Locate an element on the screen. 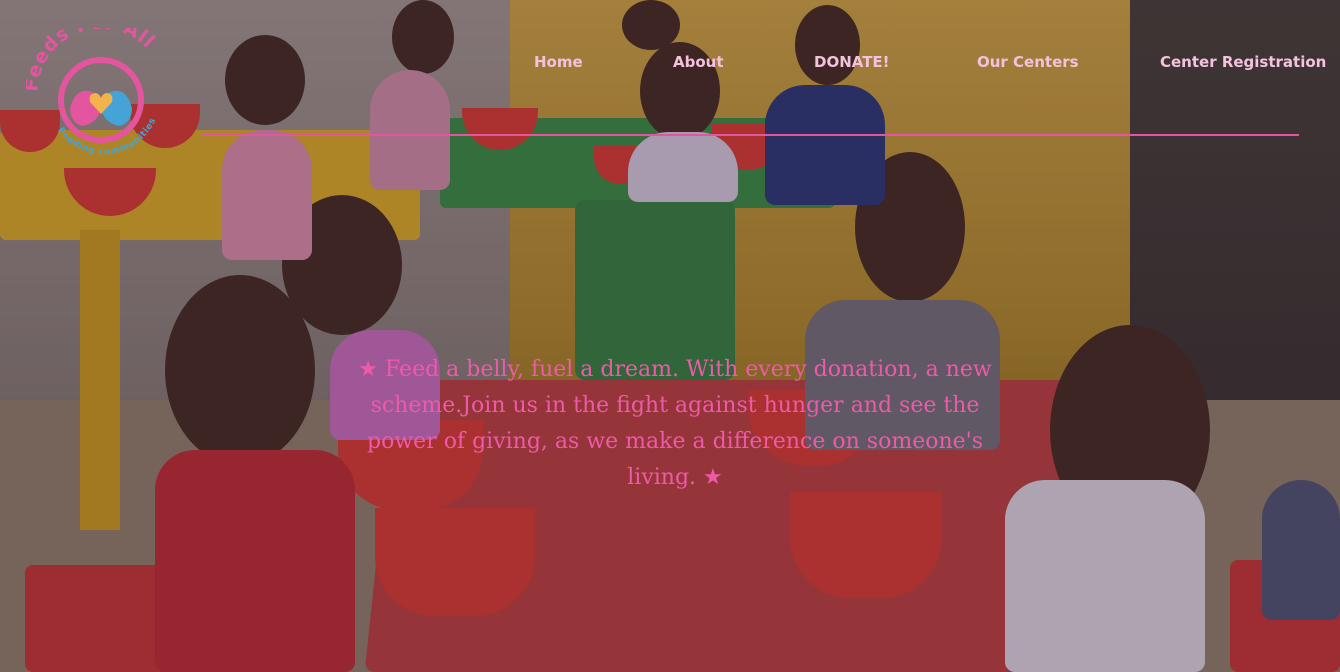 This screenshot has width=1340, height=672. nav-home-link: Home is located at coordinates (558, 62).